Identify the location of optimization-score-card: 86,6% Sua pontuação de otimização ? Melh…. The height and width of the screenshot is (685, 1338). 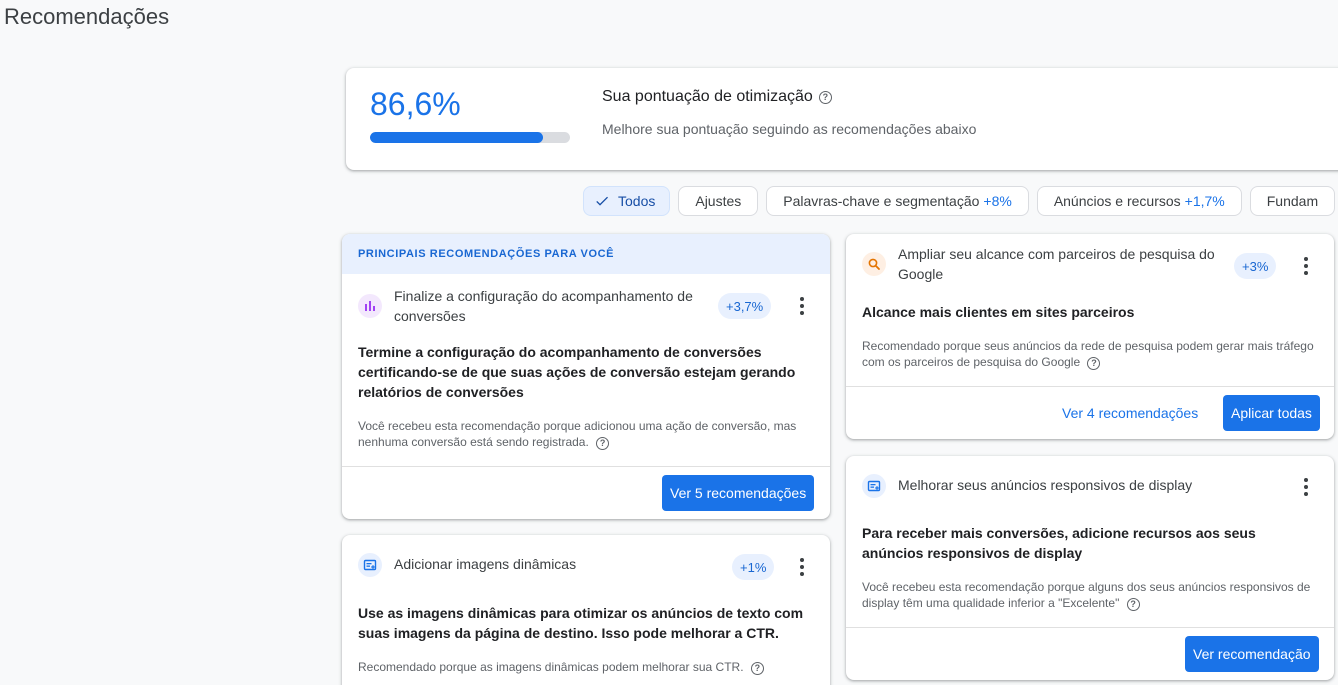
(842, 119).